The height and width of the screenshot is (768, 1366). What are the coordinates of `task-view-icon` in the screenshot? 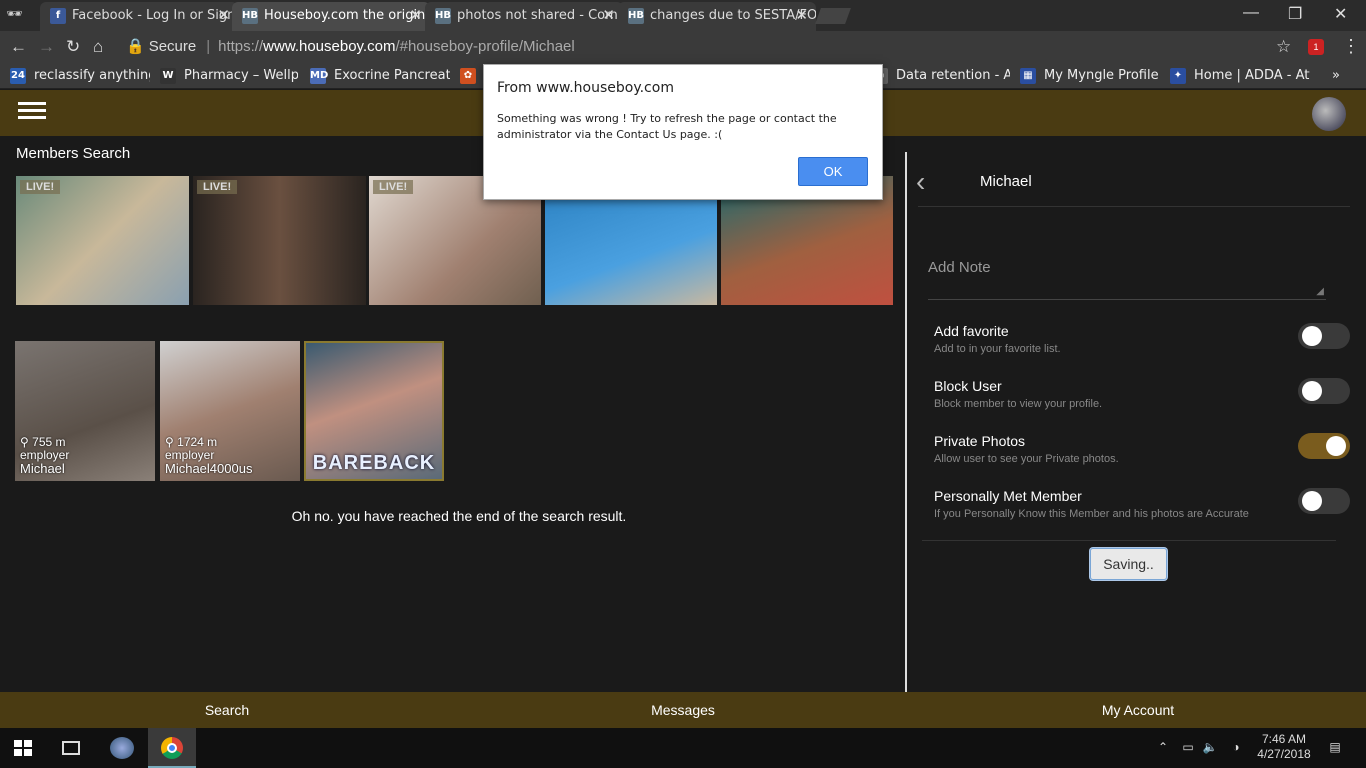 It's located at (71, 748).